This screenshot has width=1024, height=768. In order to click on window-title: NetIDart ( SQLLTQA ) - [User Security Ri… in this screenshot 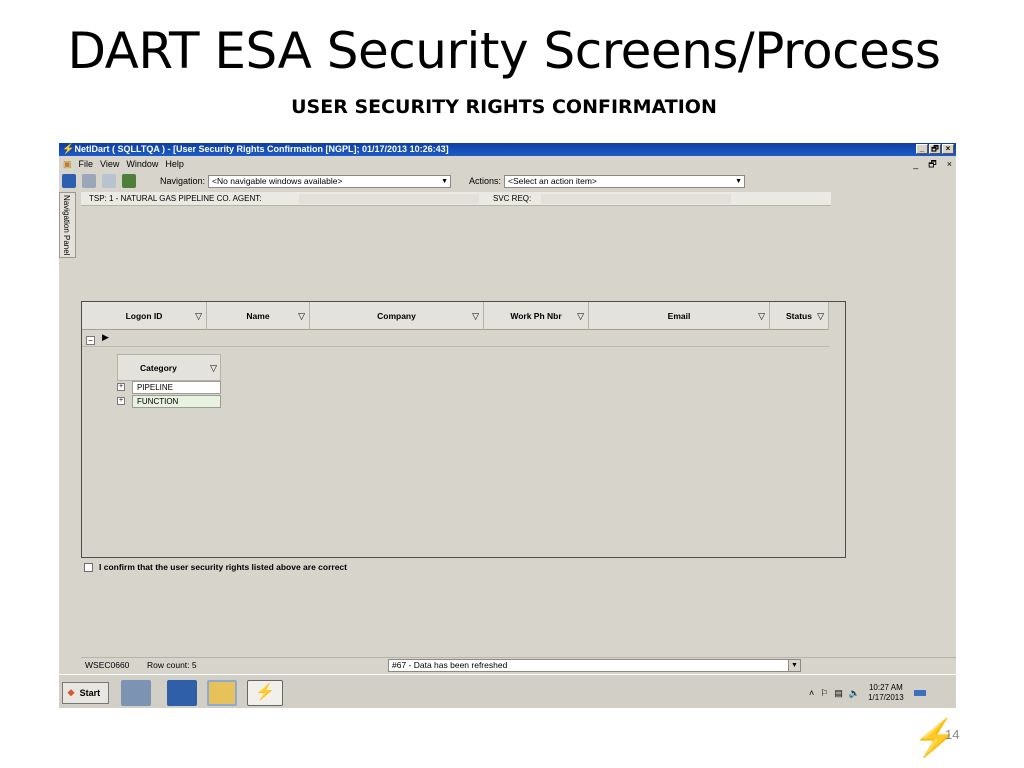, I will do `click(261, 149)`.